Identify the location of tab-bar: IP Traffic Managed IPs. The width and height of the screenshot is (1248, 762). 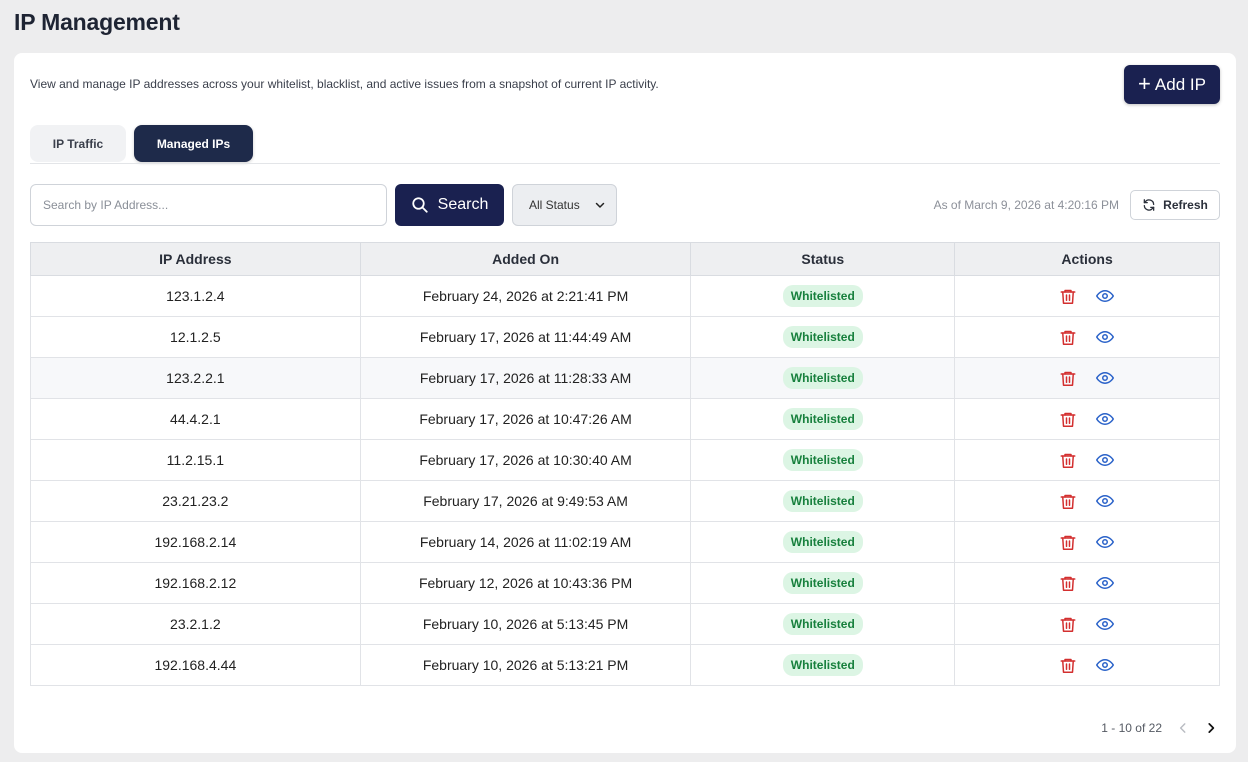
(141, 143).